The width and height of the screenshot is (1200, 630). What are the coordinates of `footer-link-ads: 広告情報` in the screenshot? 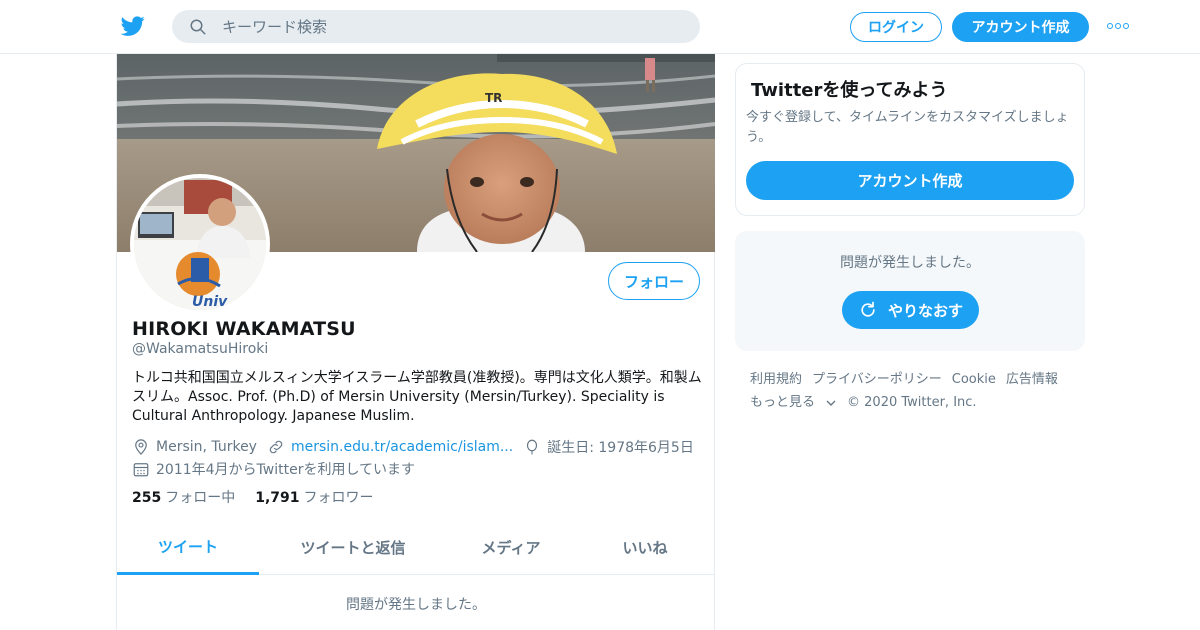 It's located at (1032, 379).